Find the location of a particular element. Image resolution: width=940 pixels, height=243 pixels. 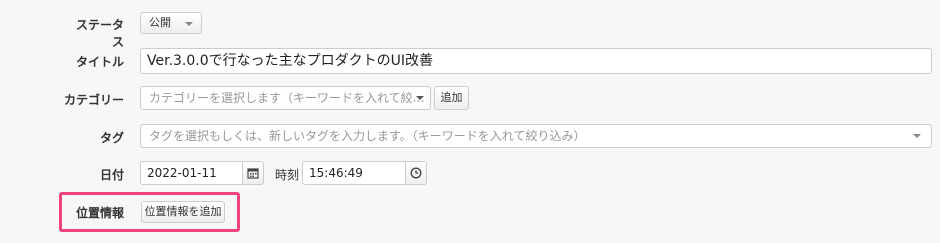

calendar-icon is located at coordinates (253, 173).